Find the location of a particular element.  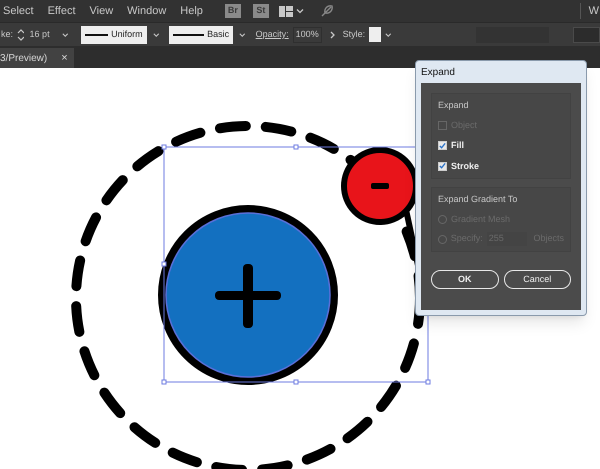

dialog-button: Cancel is located at coordinates (537, 279).